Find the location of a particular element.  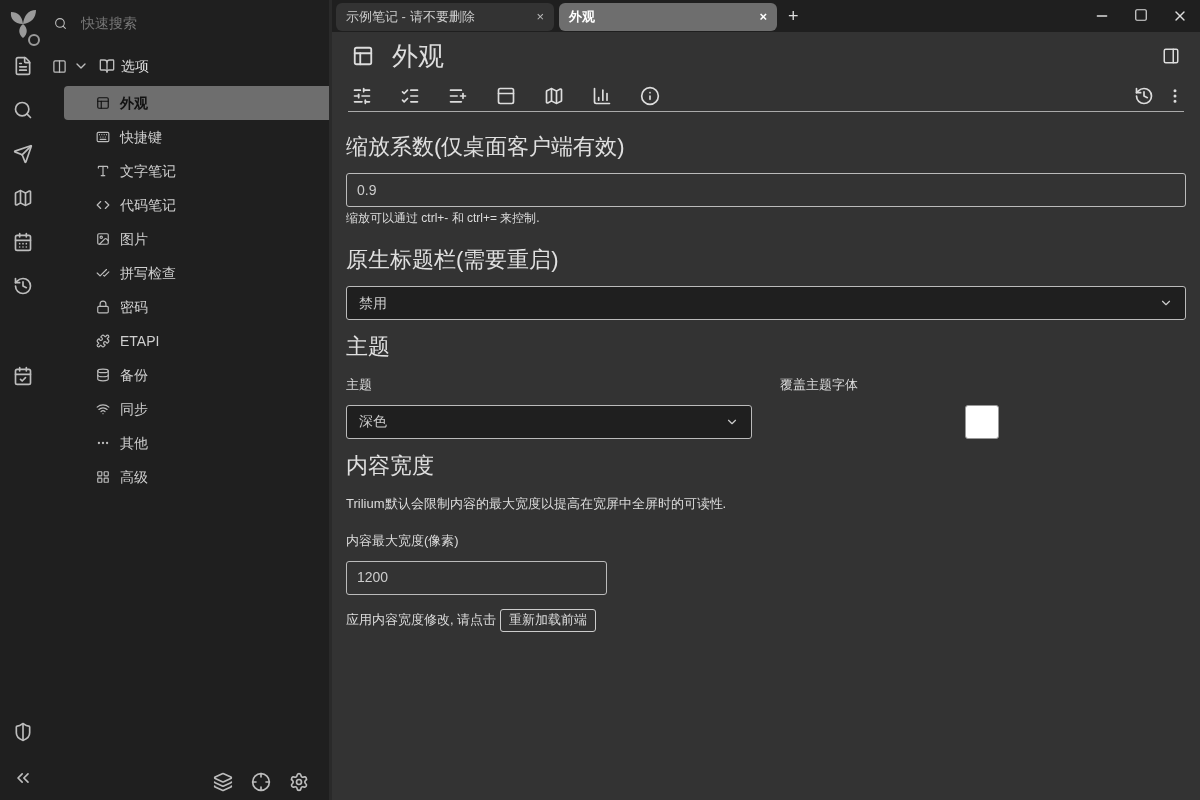

sliders-icon is located at coordinates (362, 95).